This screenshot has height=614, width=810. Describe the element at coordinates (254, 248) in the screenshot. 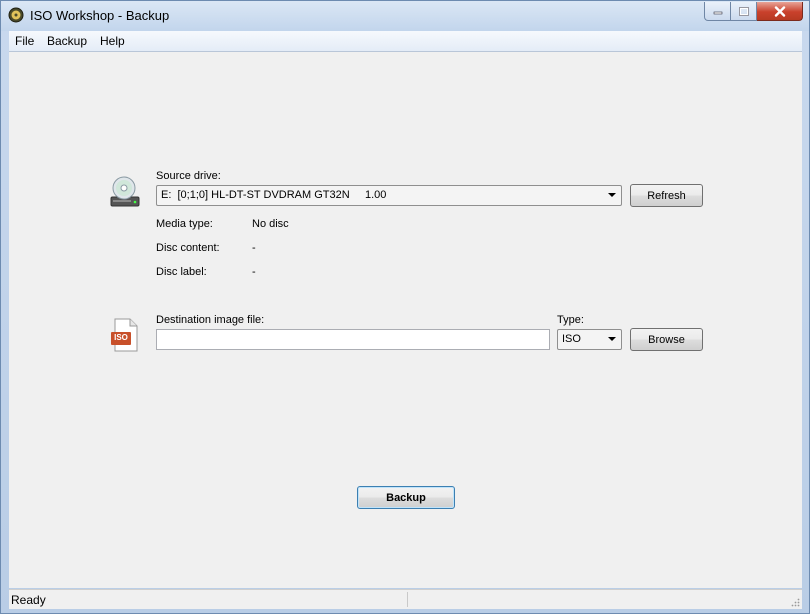

I see `disc-content-value: -` at that location.